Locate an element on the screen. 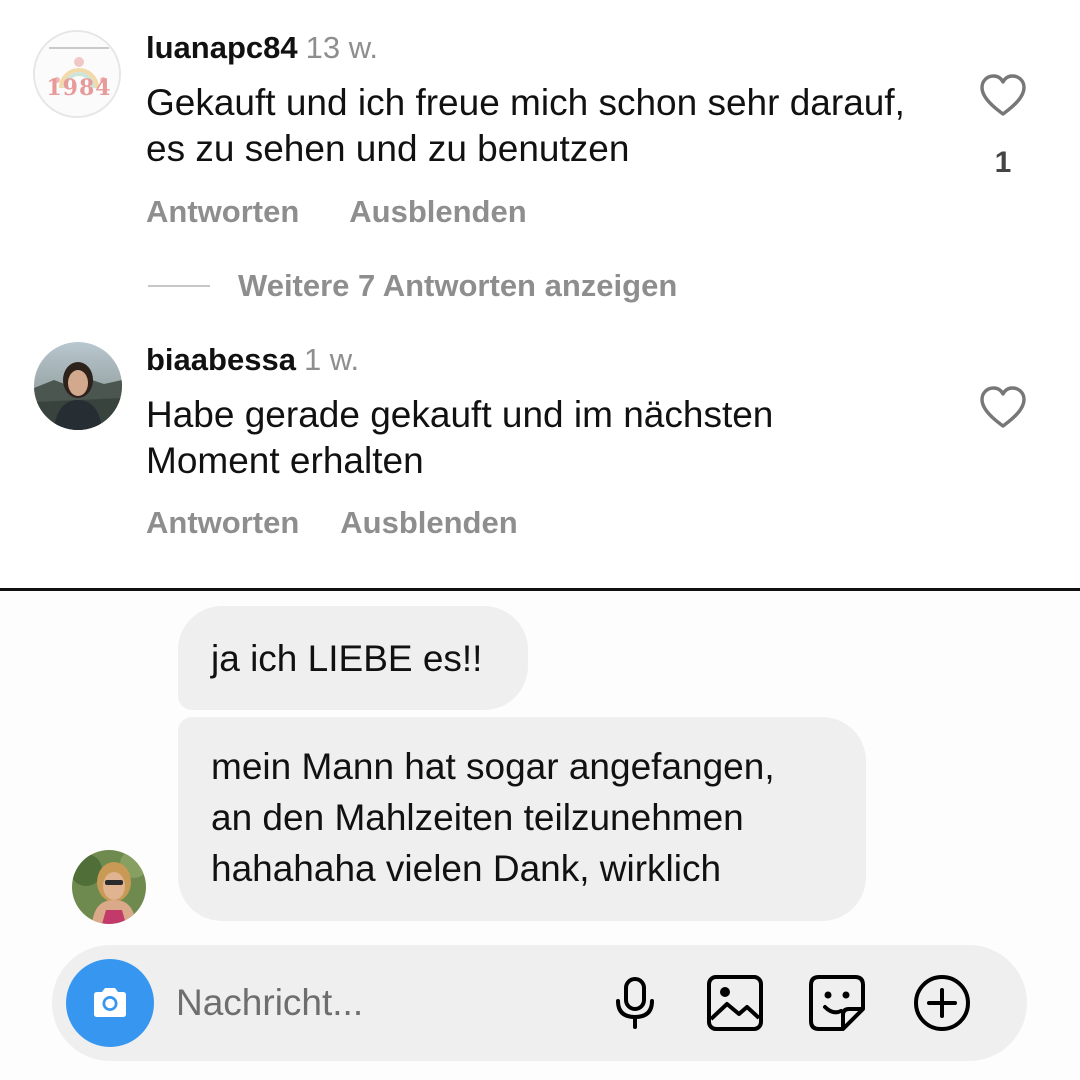 The height and width of the screenshot is (1080, 1080). camera-icon is located at coordinates (110, 1002).